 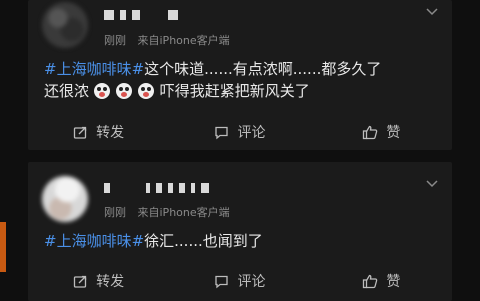 I want to click on post-text-line2-prefix: 还很浓, so click(x=67, y=91).